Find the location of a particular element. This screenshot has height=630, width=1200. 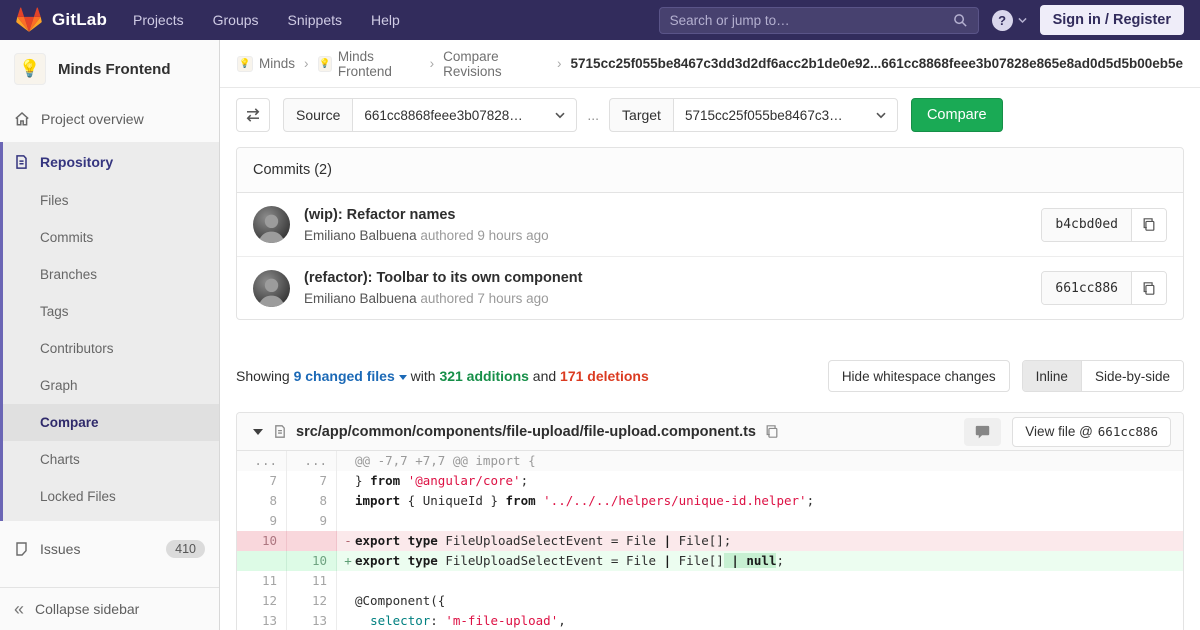

diff-line-number-new: 10 is located at coordinates (312, 561).